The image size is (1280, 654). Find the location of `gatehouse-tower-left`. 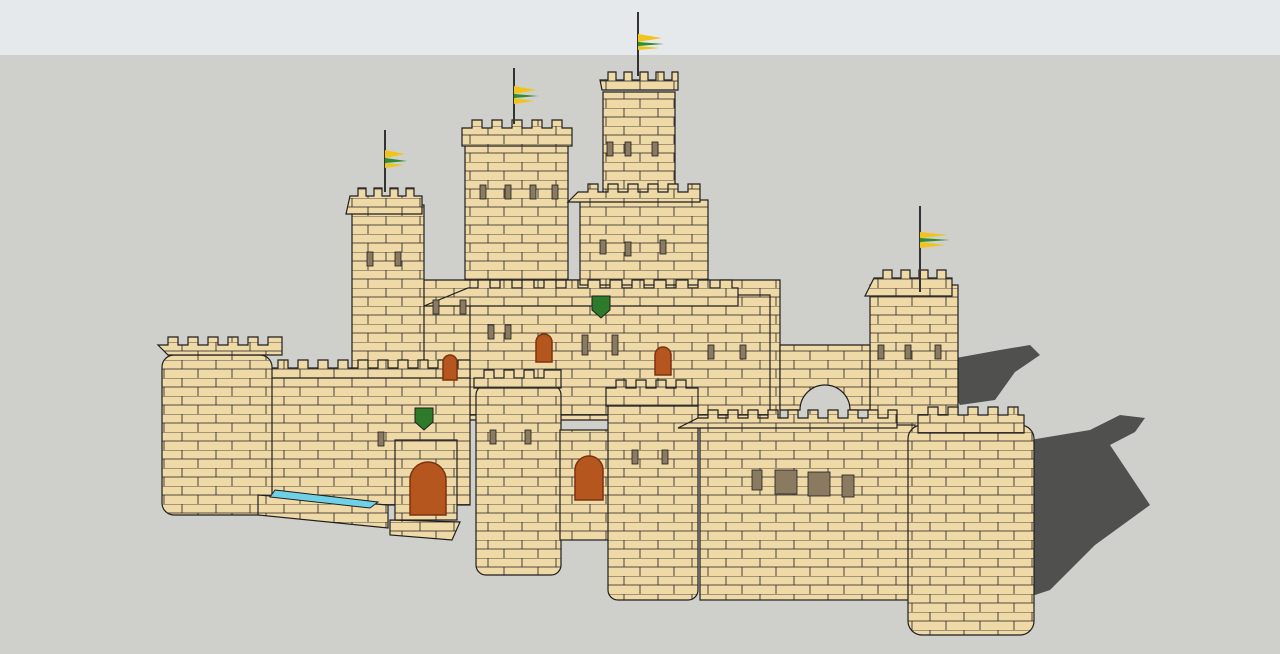

gatehouse-tower-left is located at coordinates (517, 472).